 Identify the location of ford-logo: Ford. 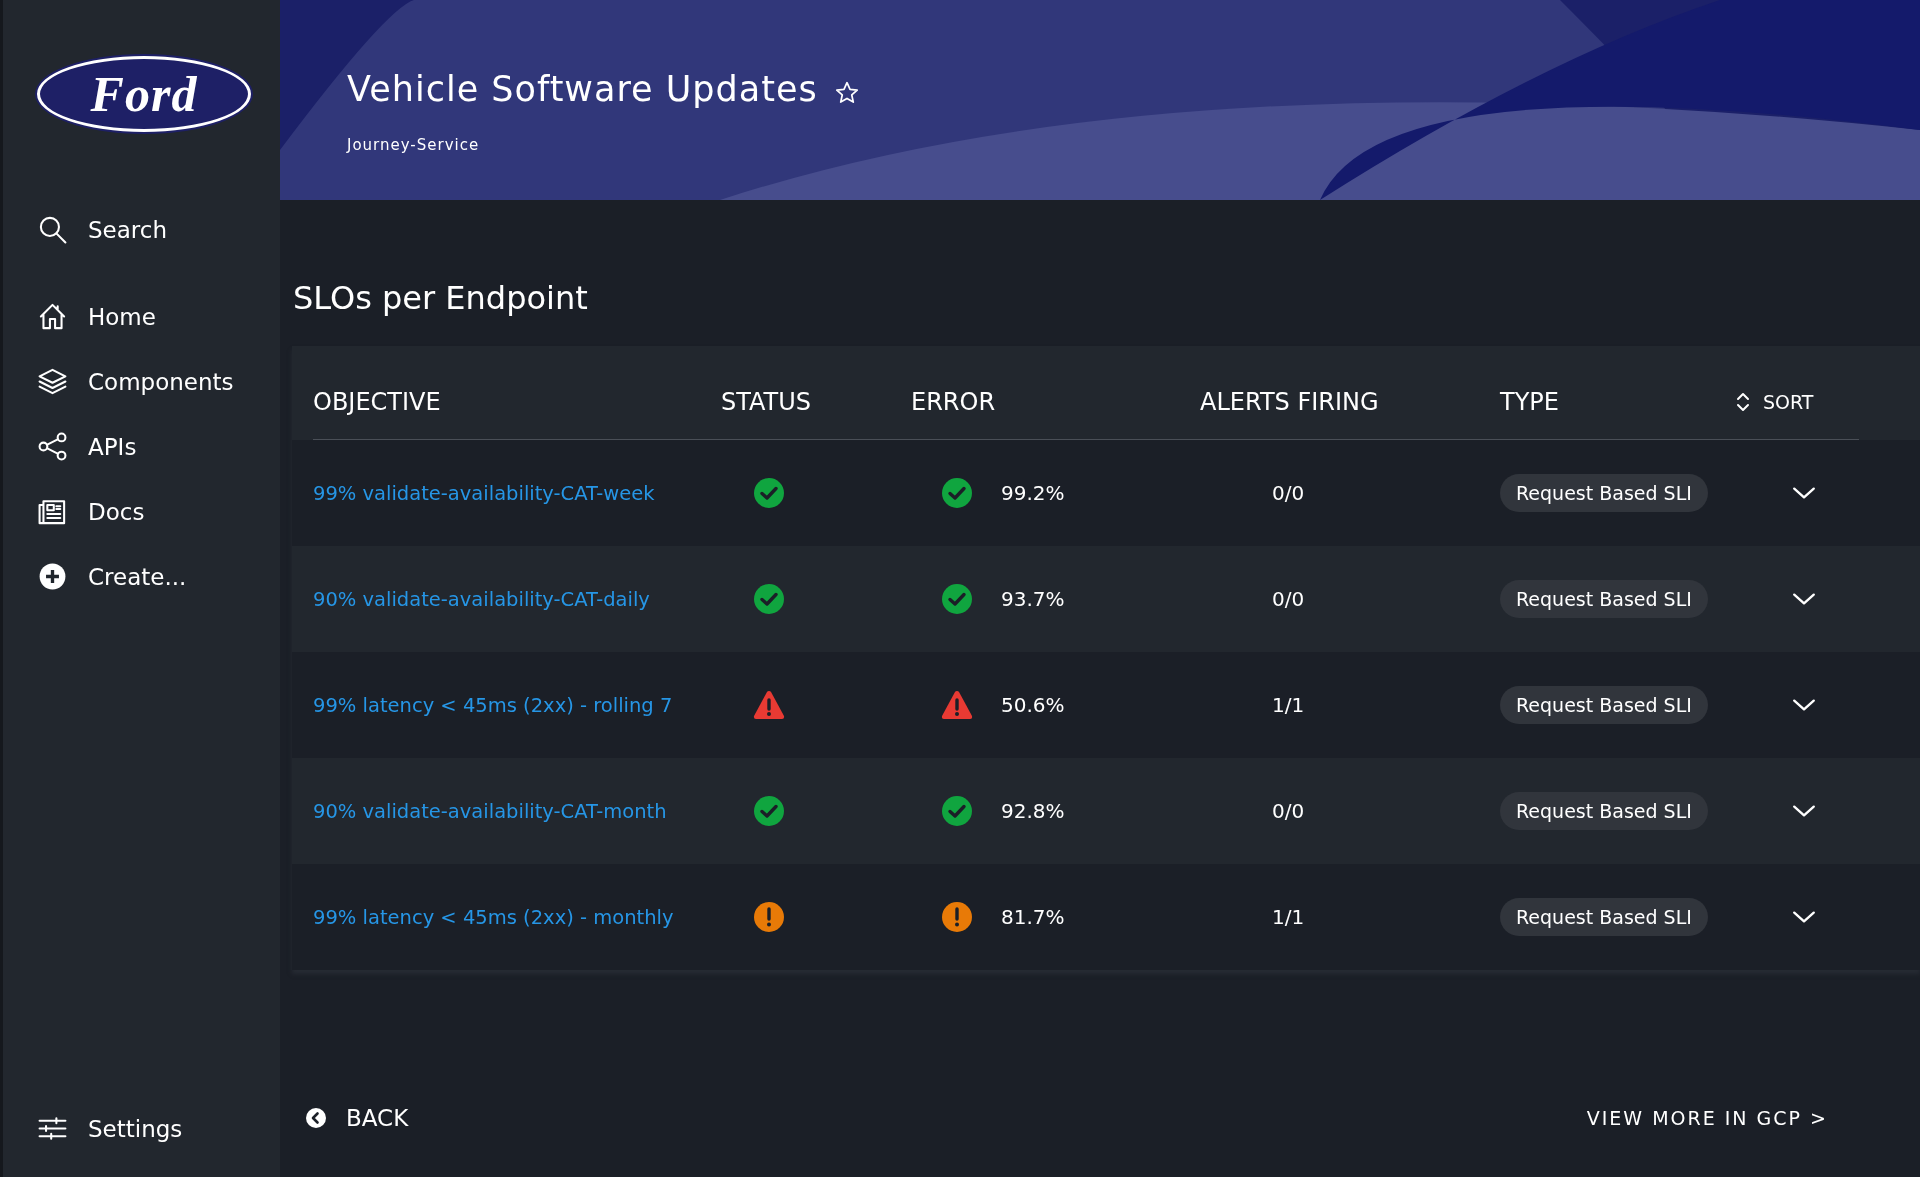
(144, 94).